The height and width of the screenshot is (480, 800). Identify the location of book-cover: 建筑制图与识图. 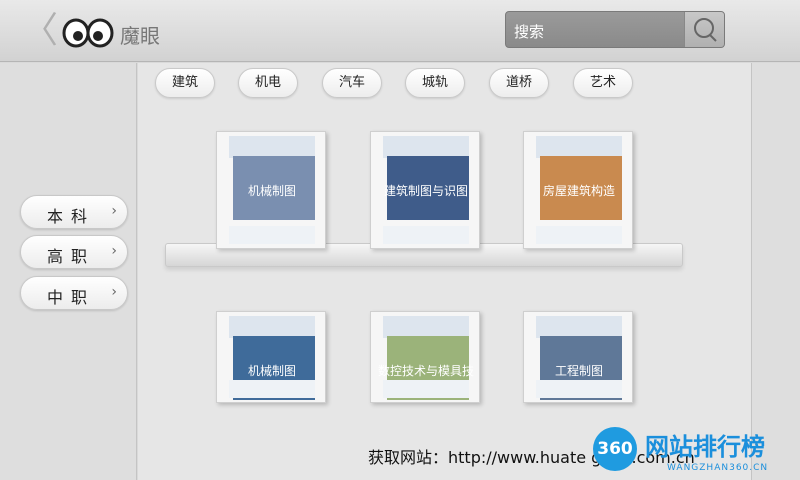
(425, 190).